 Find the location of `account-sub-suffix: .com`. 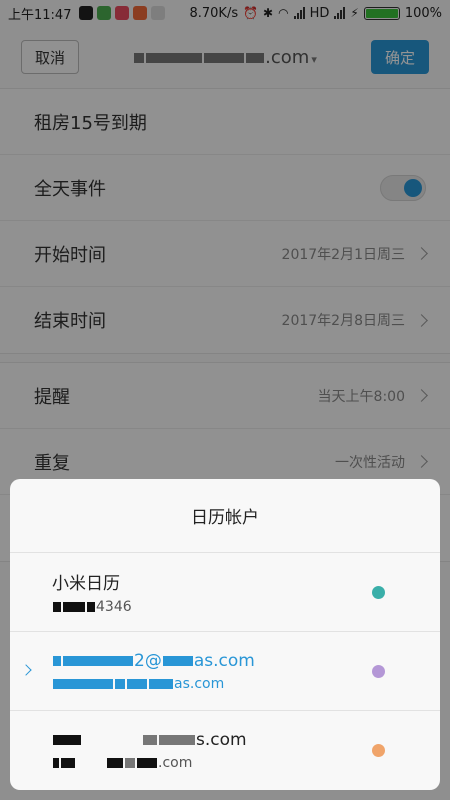

account-sub-suffix: .com is located at coordinates (175, 763).